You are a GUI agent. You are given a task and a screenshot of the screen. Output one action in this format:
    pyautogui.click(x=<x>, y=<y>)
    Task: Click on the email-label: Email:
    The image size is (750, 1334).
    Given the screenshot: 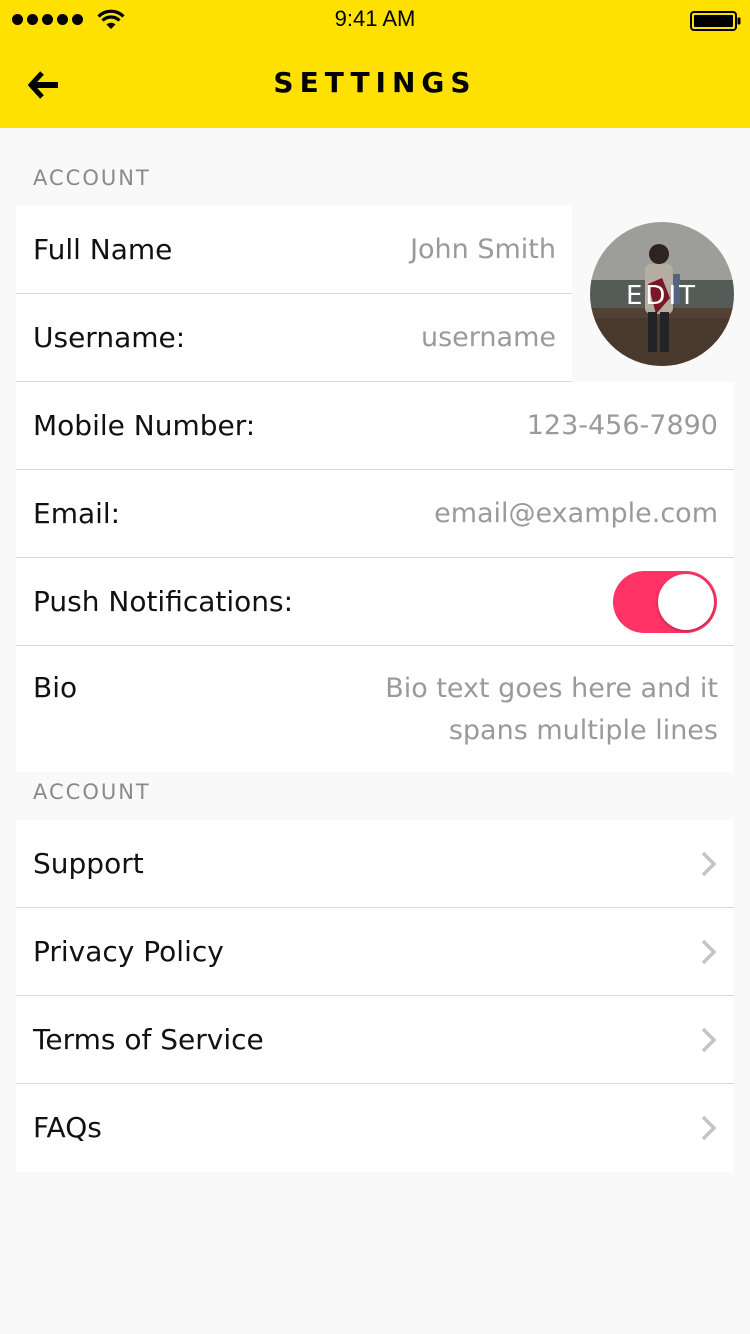 What is the action you would take?
    pyautogui.click(x=77, y=513)
    